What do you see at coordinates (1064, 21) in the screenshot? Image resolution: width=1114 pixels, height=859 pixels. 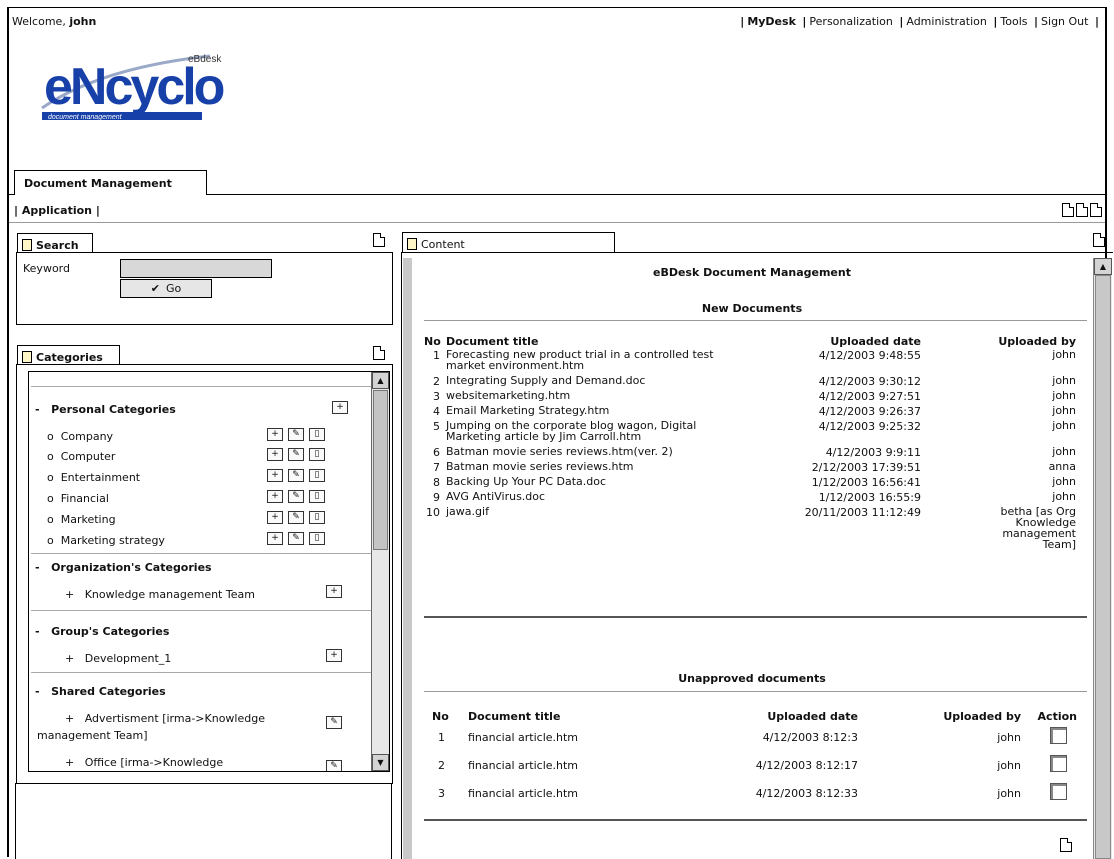 I see `nav-sign-out: Sign Out` at bounding box center [1064, 21].